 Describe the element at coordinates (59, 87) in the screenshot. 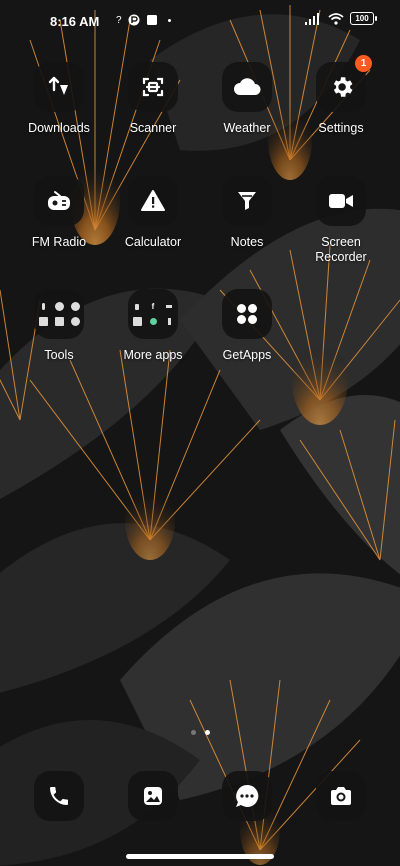

I see `downloads-icon` at that location.